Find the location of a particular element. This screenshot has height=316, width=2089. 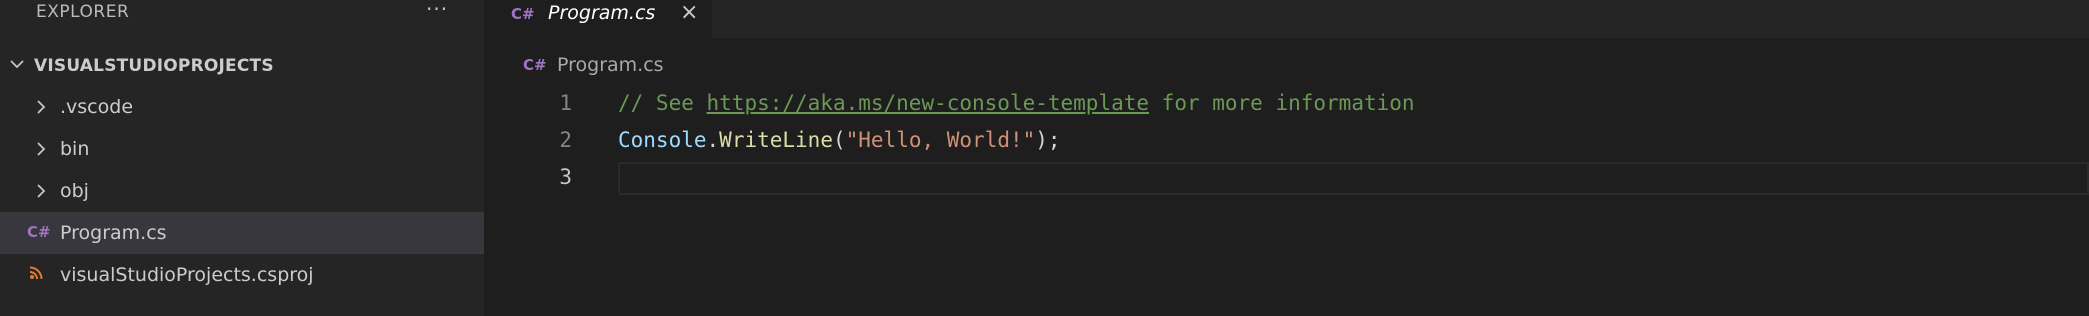

line-content: Console.WriteLine("Hello, World!"); is located at coordinates (839, 140).